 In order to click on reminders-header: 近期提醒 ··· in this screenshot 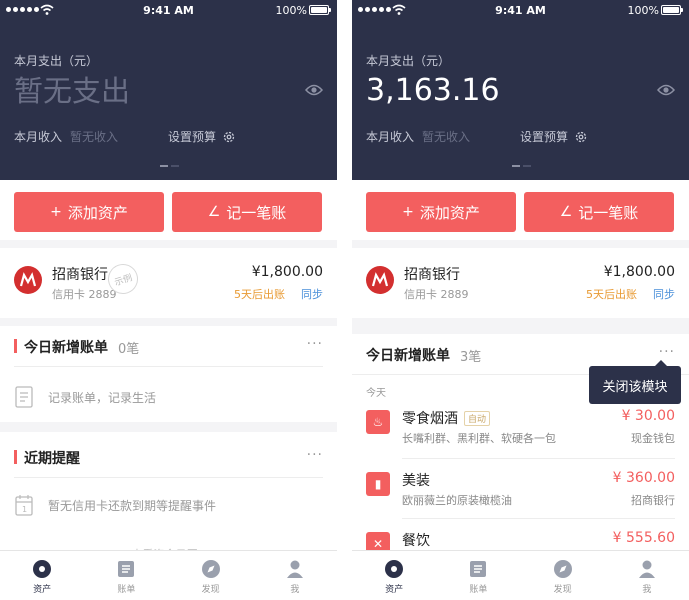, I will do `click(168, 457)`.